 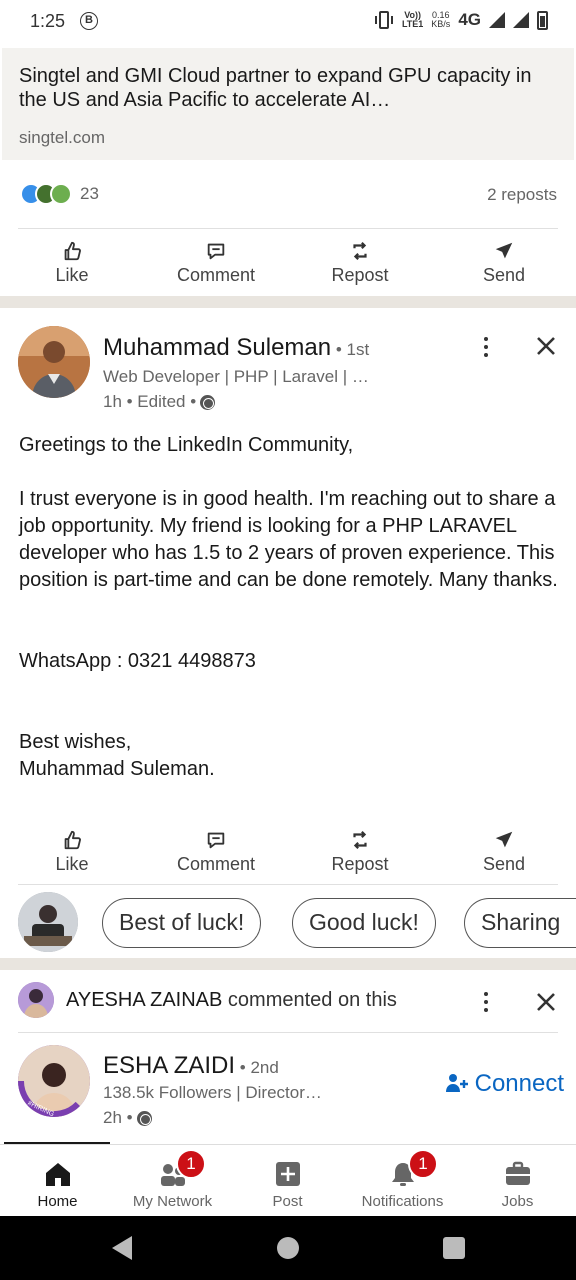 What do you see at coordinates (522, 195) in the screenshot?
I see `reposts-count: 2 reposts` at bounding box center [522, 195].